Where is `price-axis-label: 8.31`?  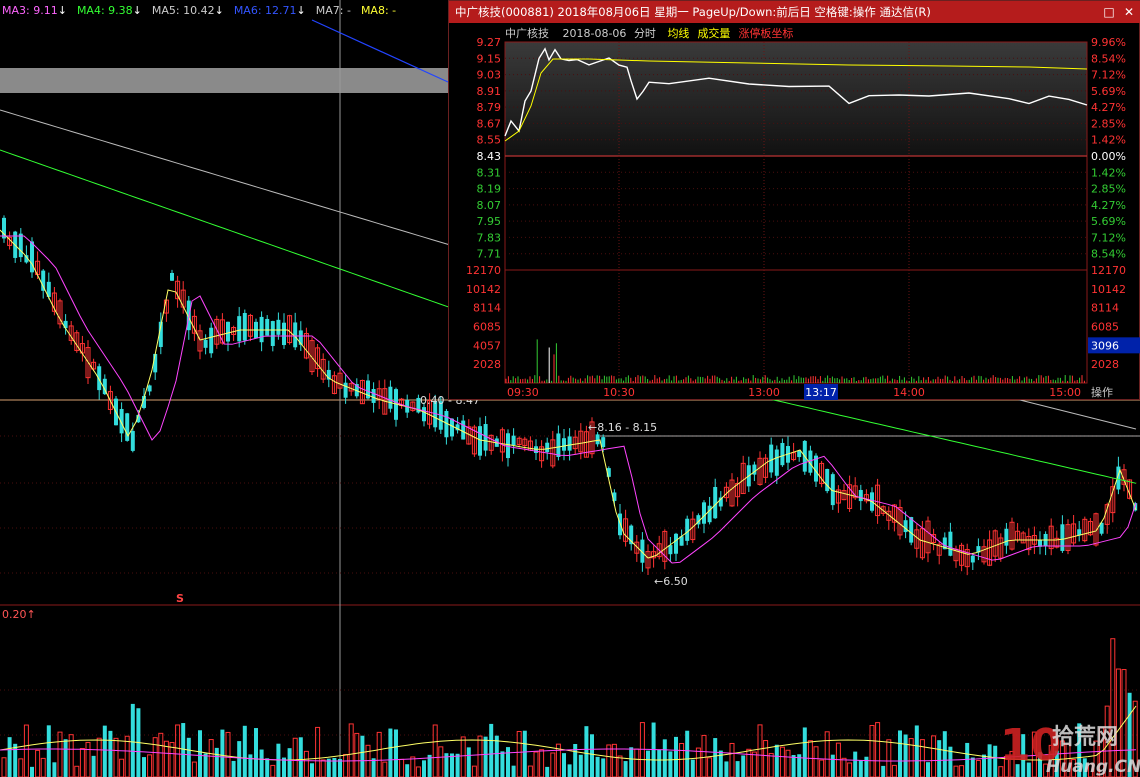 price-axis-label: 8.31 is located at coordinates (489, 172).